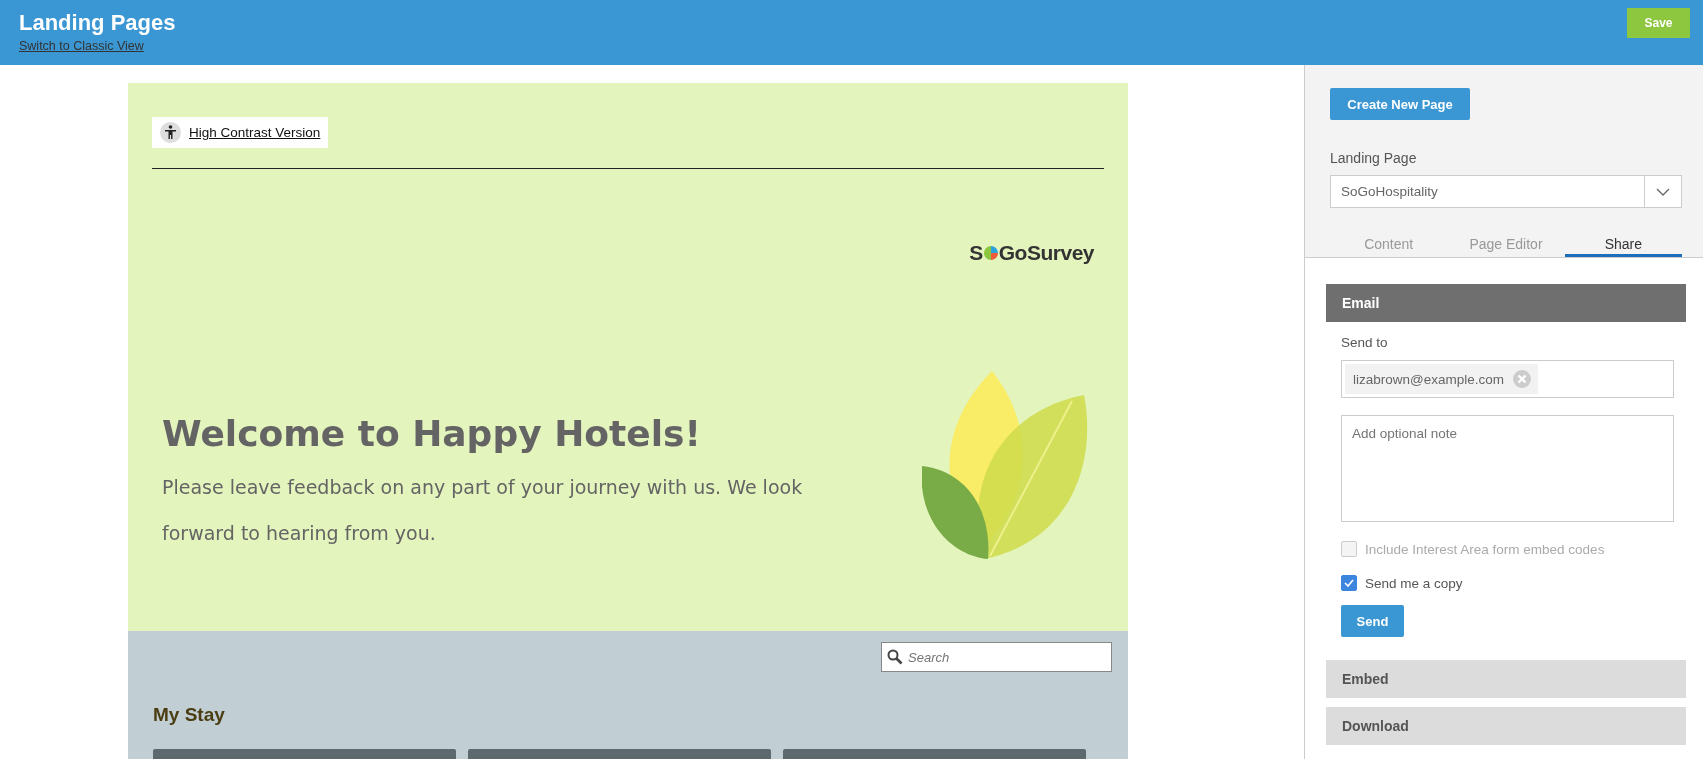 The width and height of the screenshot is (1703, 759). What do you see at coordinates (895, 657) in the screenshot?
I see `search-icon` at bounding box center [895, 657].